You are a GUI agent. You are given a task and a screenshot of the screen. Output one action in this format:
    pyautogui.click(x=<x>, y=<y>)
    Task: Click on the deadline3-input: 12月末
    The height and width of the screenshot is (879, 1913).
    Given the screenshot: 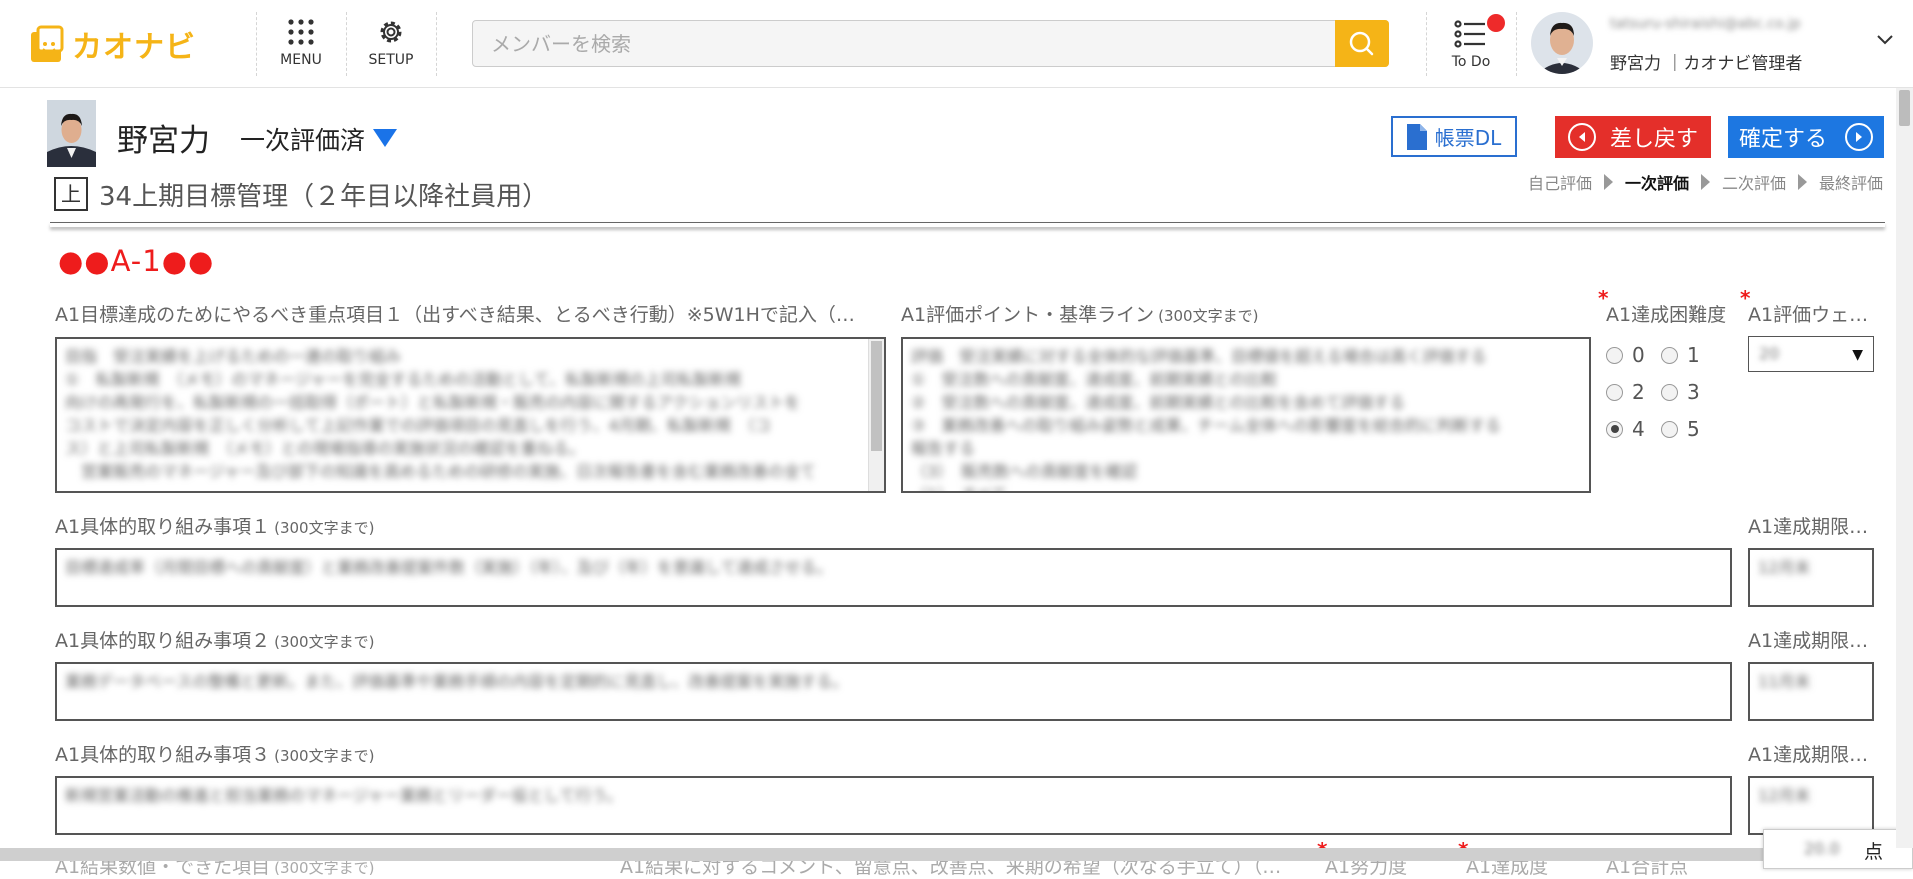 What is the action you would take?
    pyautogui.click(x=1811, y=805)
    